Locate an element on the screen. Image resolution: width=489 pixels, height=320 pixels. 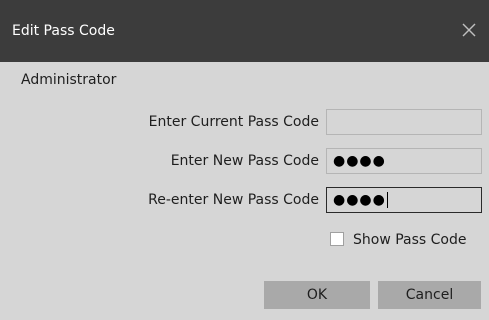
close-icon is located at coordinates (469, 30).